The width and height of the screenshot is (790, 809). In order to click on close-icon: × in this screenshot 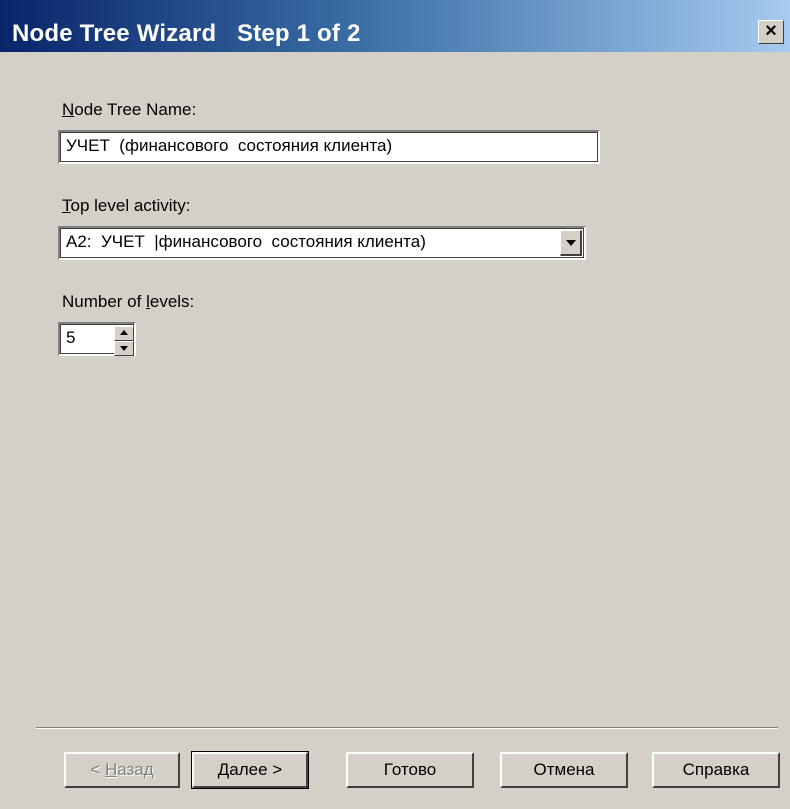, I will do `click(771, 31)`.